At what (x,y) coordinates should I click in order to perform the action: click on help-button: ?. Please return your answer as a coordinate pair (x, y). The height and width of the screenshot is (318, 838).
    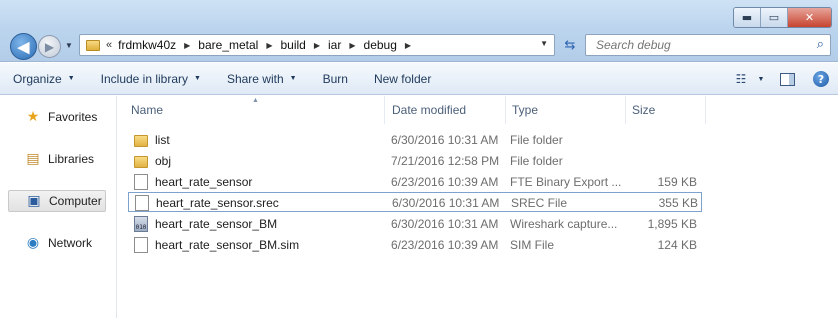
    Looking at the image, I should click on (821, 79).